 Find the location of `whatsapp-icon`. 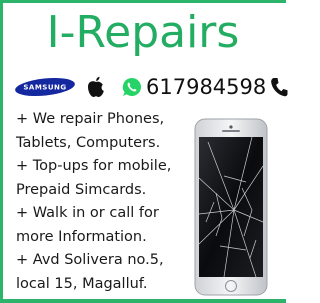

whatsapp-icon is located at coordinates (131, 86).